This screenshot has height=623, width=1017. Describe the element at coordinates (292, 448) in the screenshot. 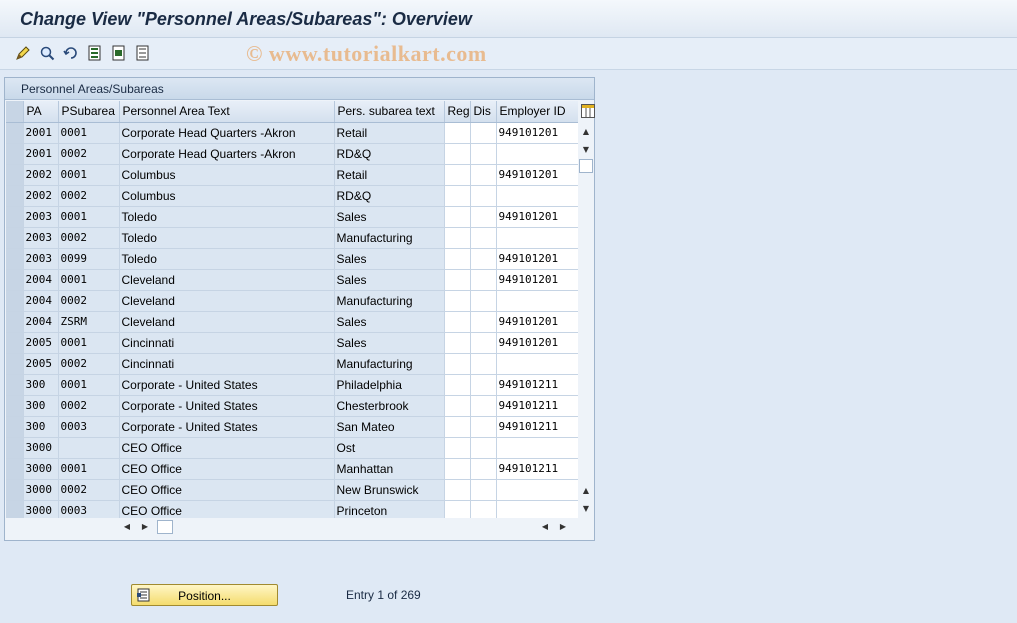

I see `table-row: 3000 CEO Office Ost` at that location.